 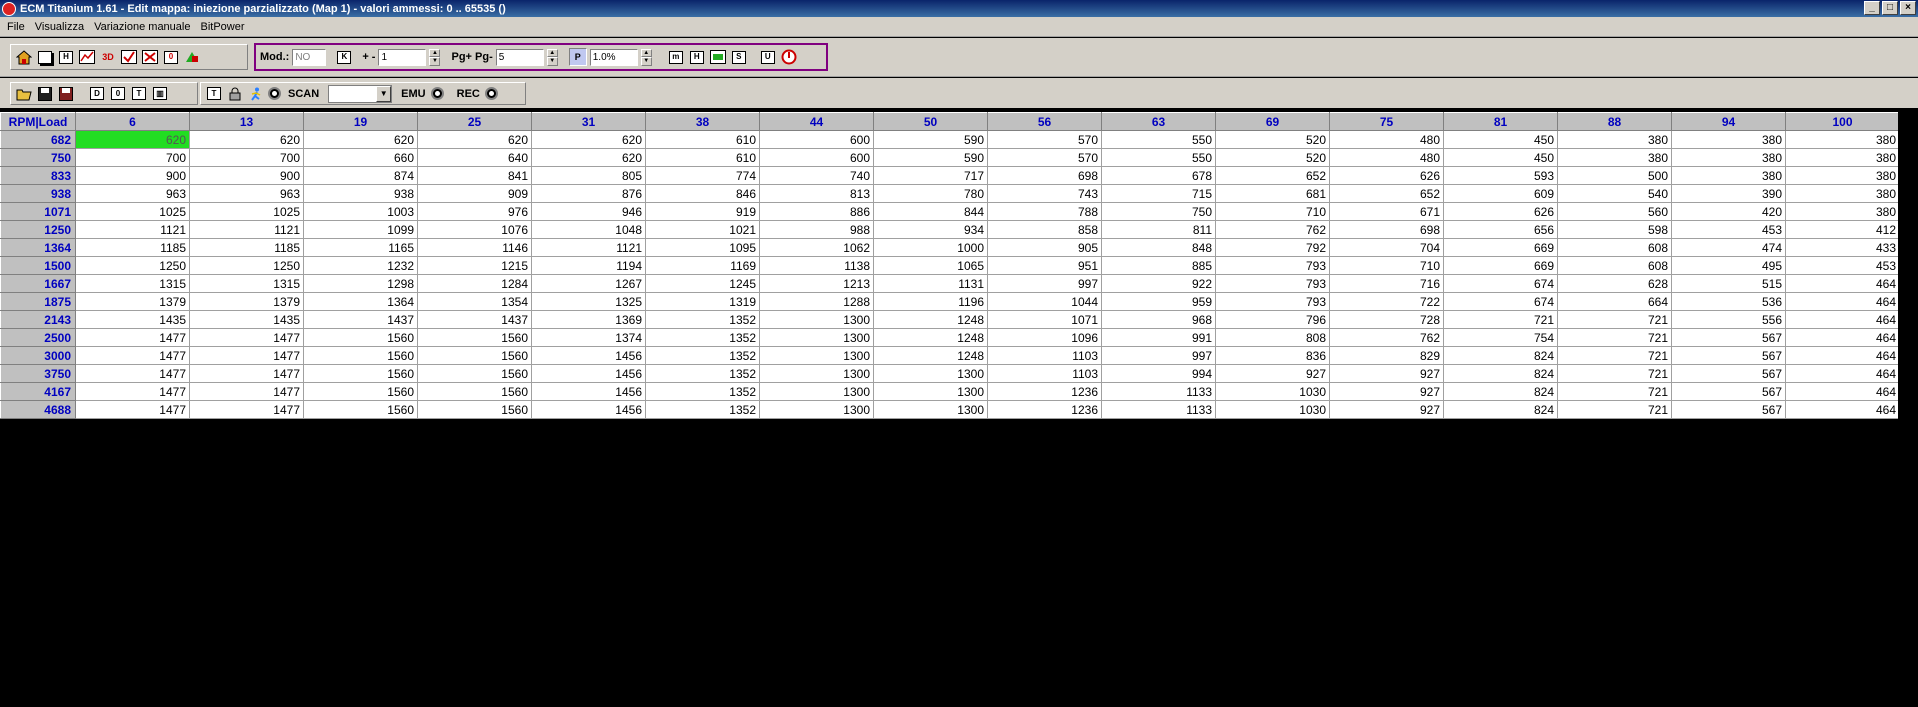 What do you see at coordinates (1386, 409) in the screenshot?
I see `map-cell: 927` at bounding box center [1386, 409].